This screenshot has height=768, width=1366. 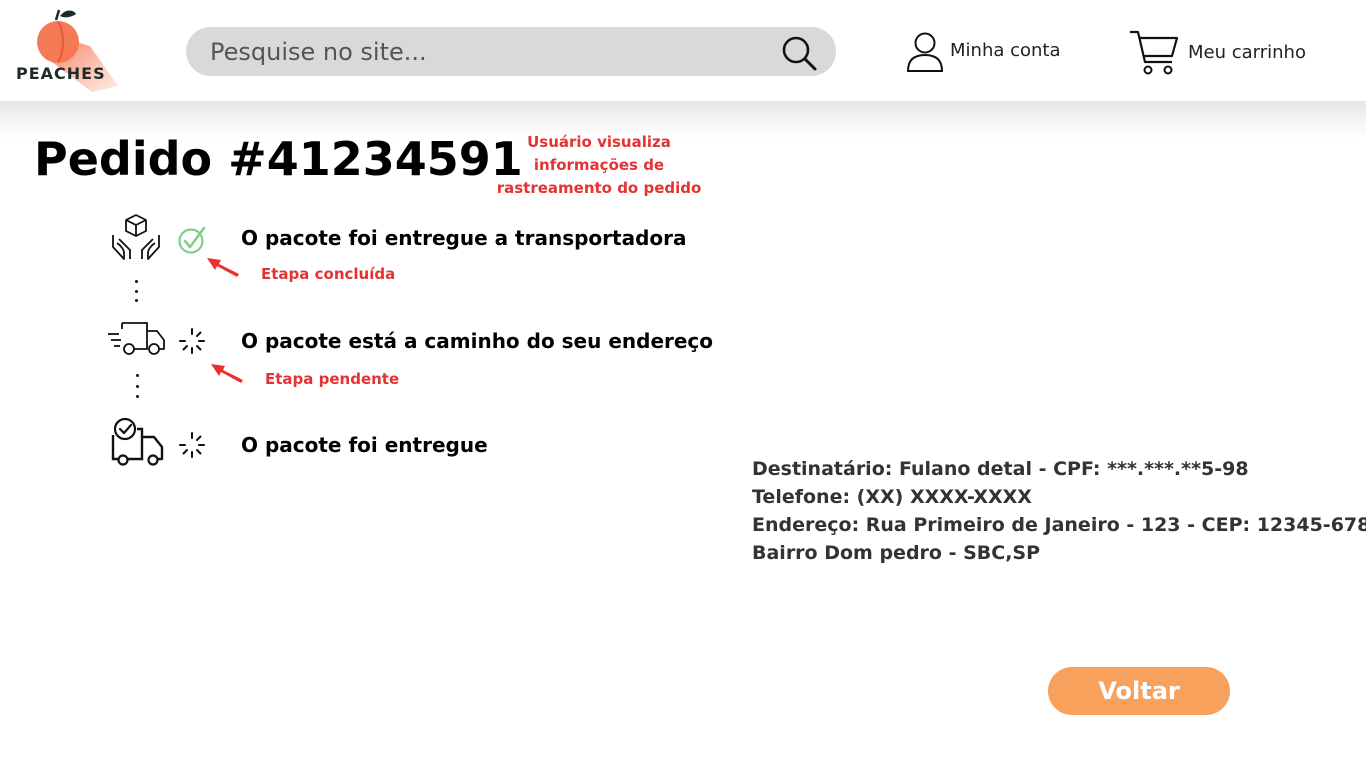 What do you see at coordinates (1247, 52) in the screenshot?
I see `cart-link: Meu carrinho` at bounding box center [1247, 52].